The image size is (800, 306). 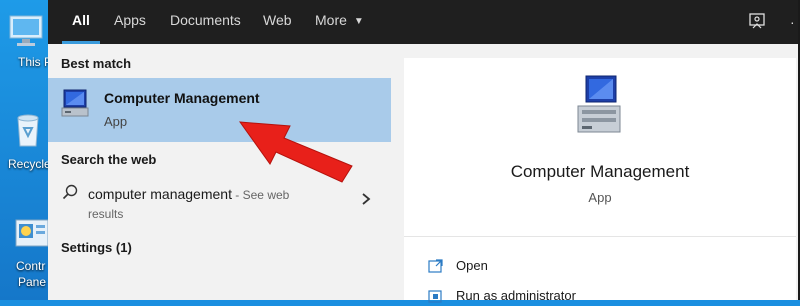 What do you see at coordinates (600, 236) in the screenshot?
I see `divider` at bounding box center [600, 236].